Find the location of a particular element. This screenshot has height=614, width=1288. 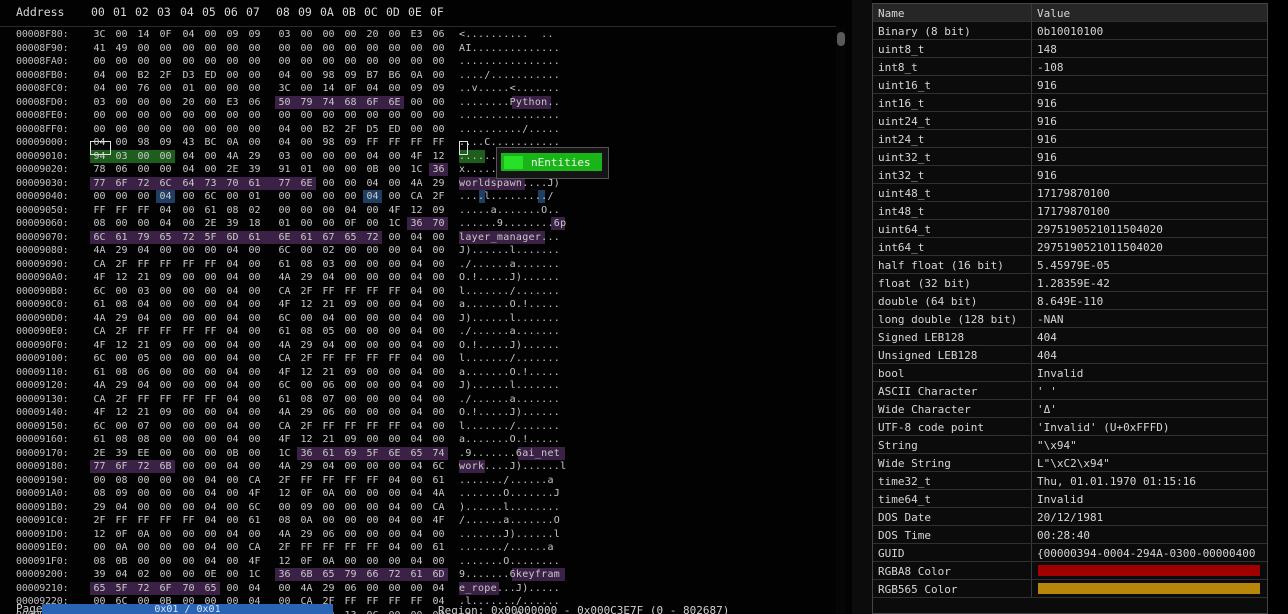

hex-byte: 64 is located at coordinates (188, 183).